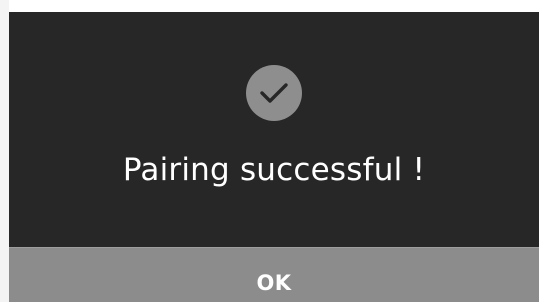  What do you see at coordinates (543, 151) in the screenshot?
I see `background-right` at bounding box center [543, 151].